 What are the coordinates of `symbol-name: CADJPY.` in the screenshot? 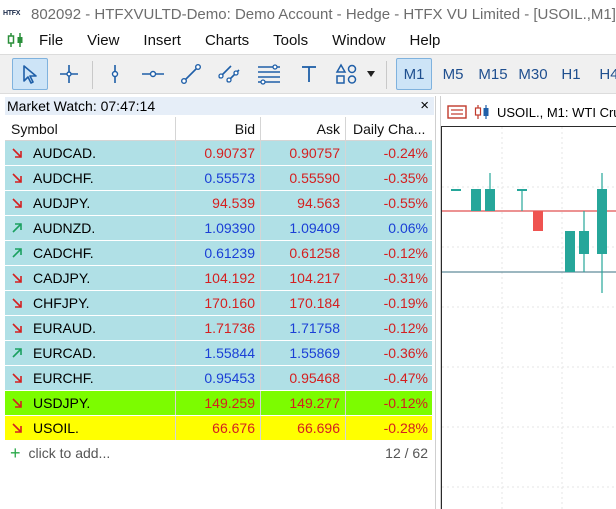 It's located at (62, 278).